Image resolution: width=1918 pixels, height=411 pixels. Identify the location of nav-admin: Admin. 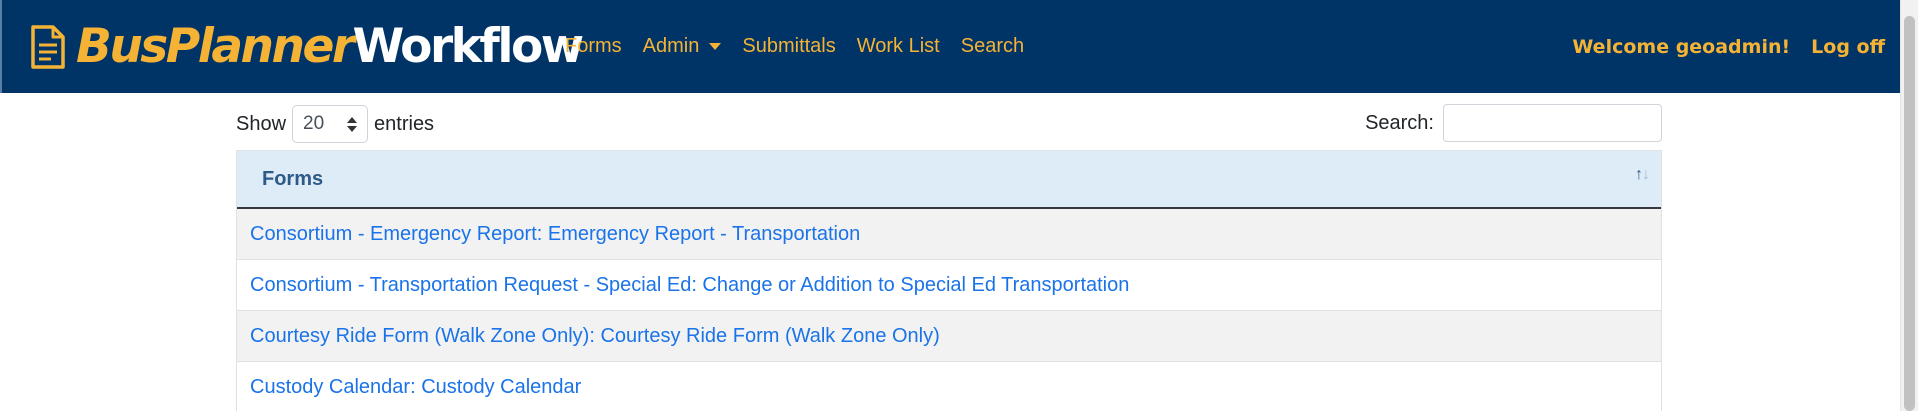
(682, 46).